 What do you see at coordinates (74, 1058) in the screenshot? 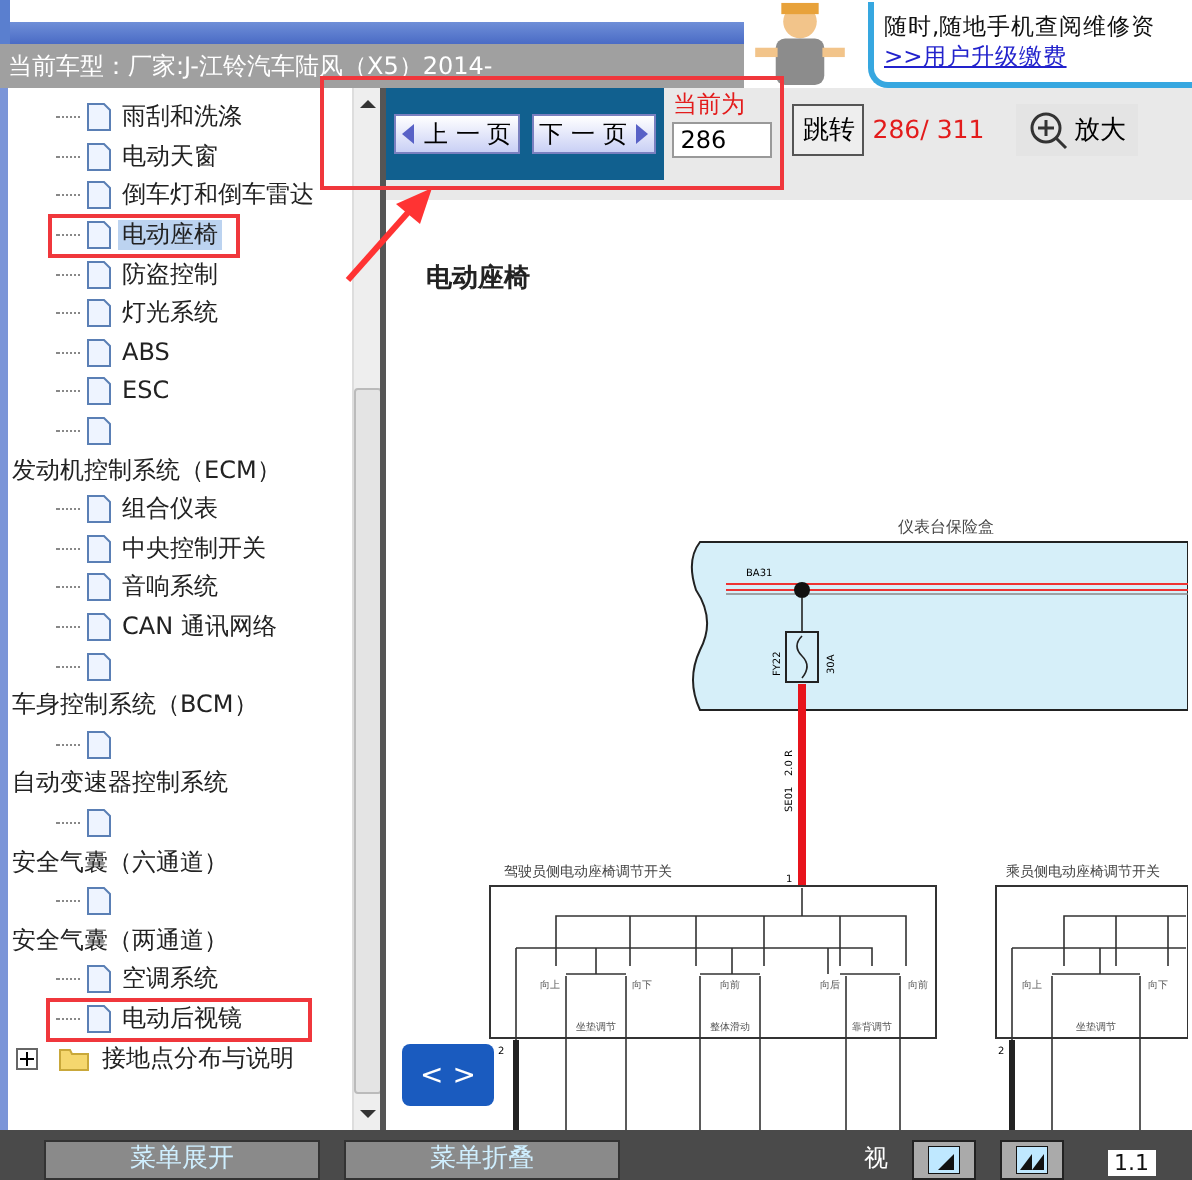
I see `folder-icon` at bounding box center [74, 1058].